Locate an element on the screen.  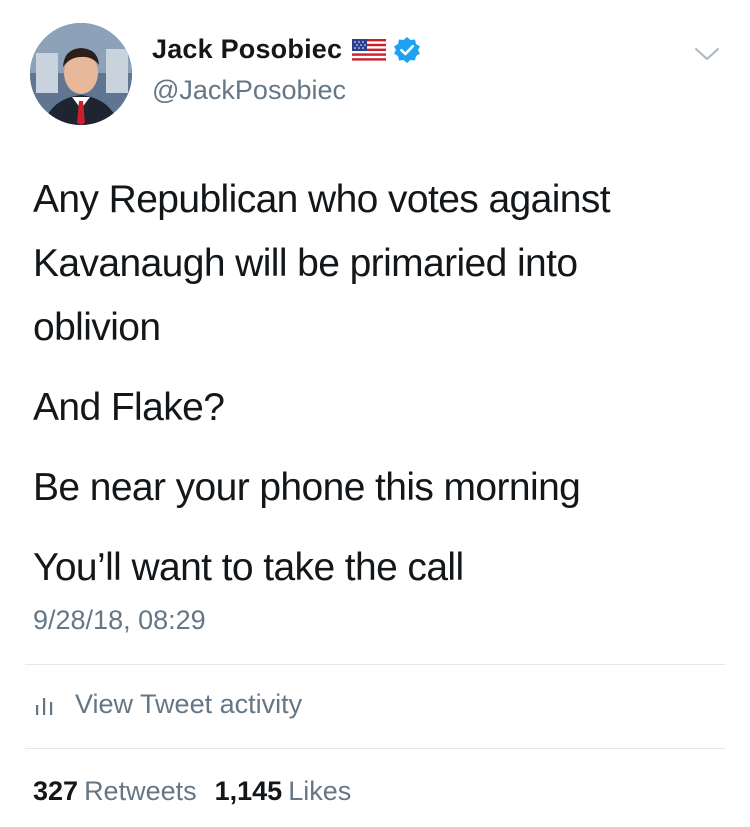
likes-label: Likes is located at coordinates (320, 791).